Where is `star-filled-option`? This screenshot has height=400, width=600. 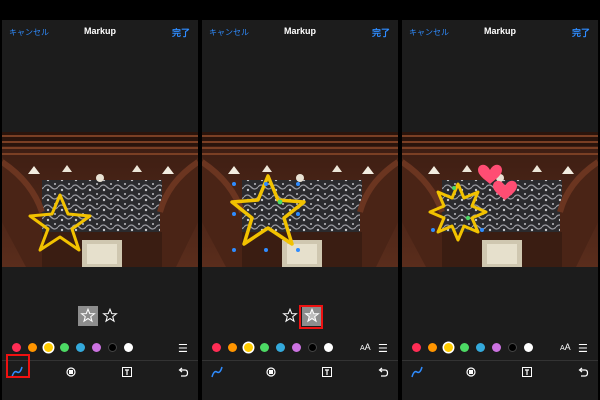
star-filled-option is located at coordinates (110, 316).